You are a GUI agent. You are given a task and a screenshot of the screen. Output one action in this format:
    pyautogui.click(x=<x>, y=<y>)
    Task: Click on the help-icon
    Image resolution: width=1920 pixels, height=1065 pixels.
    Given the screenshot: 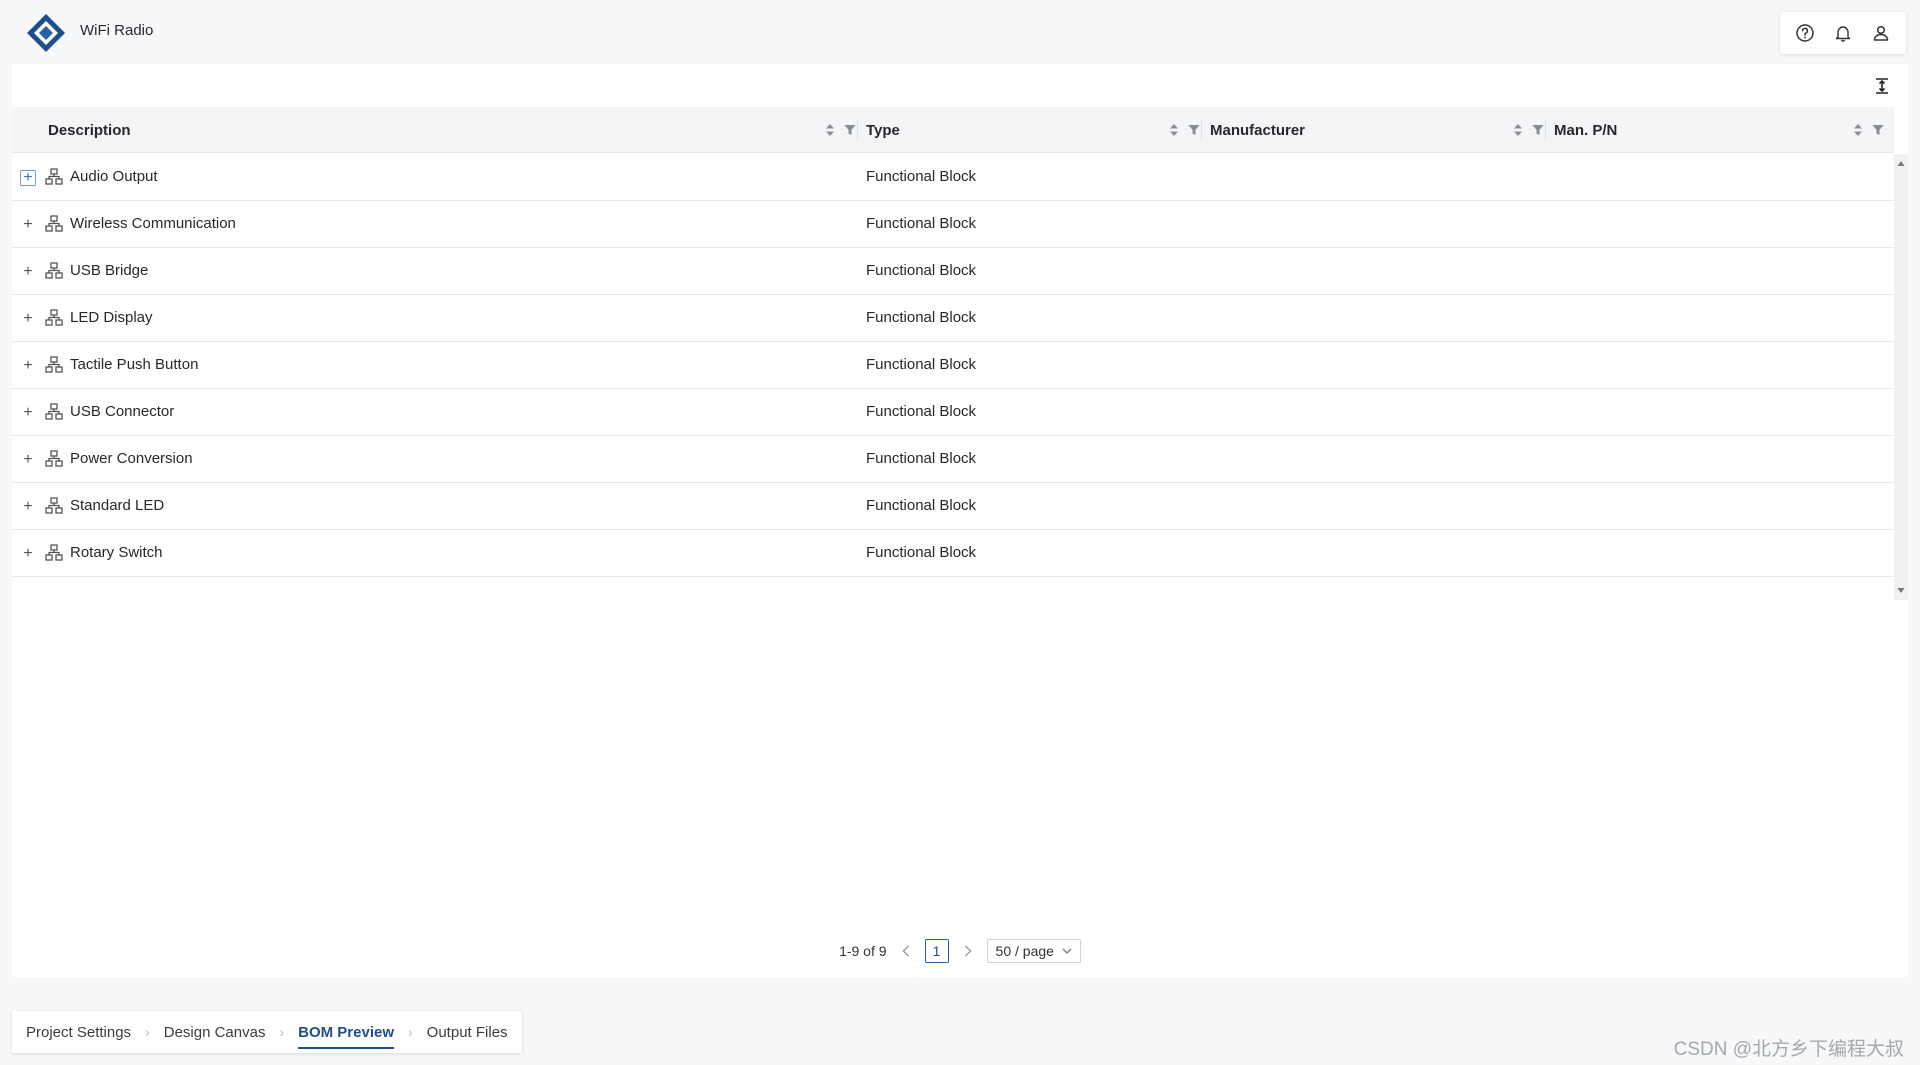 What is the action you would take?
    pyautogui.click(x=1805, y=33)
    